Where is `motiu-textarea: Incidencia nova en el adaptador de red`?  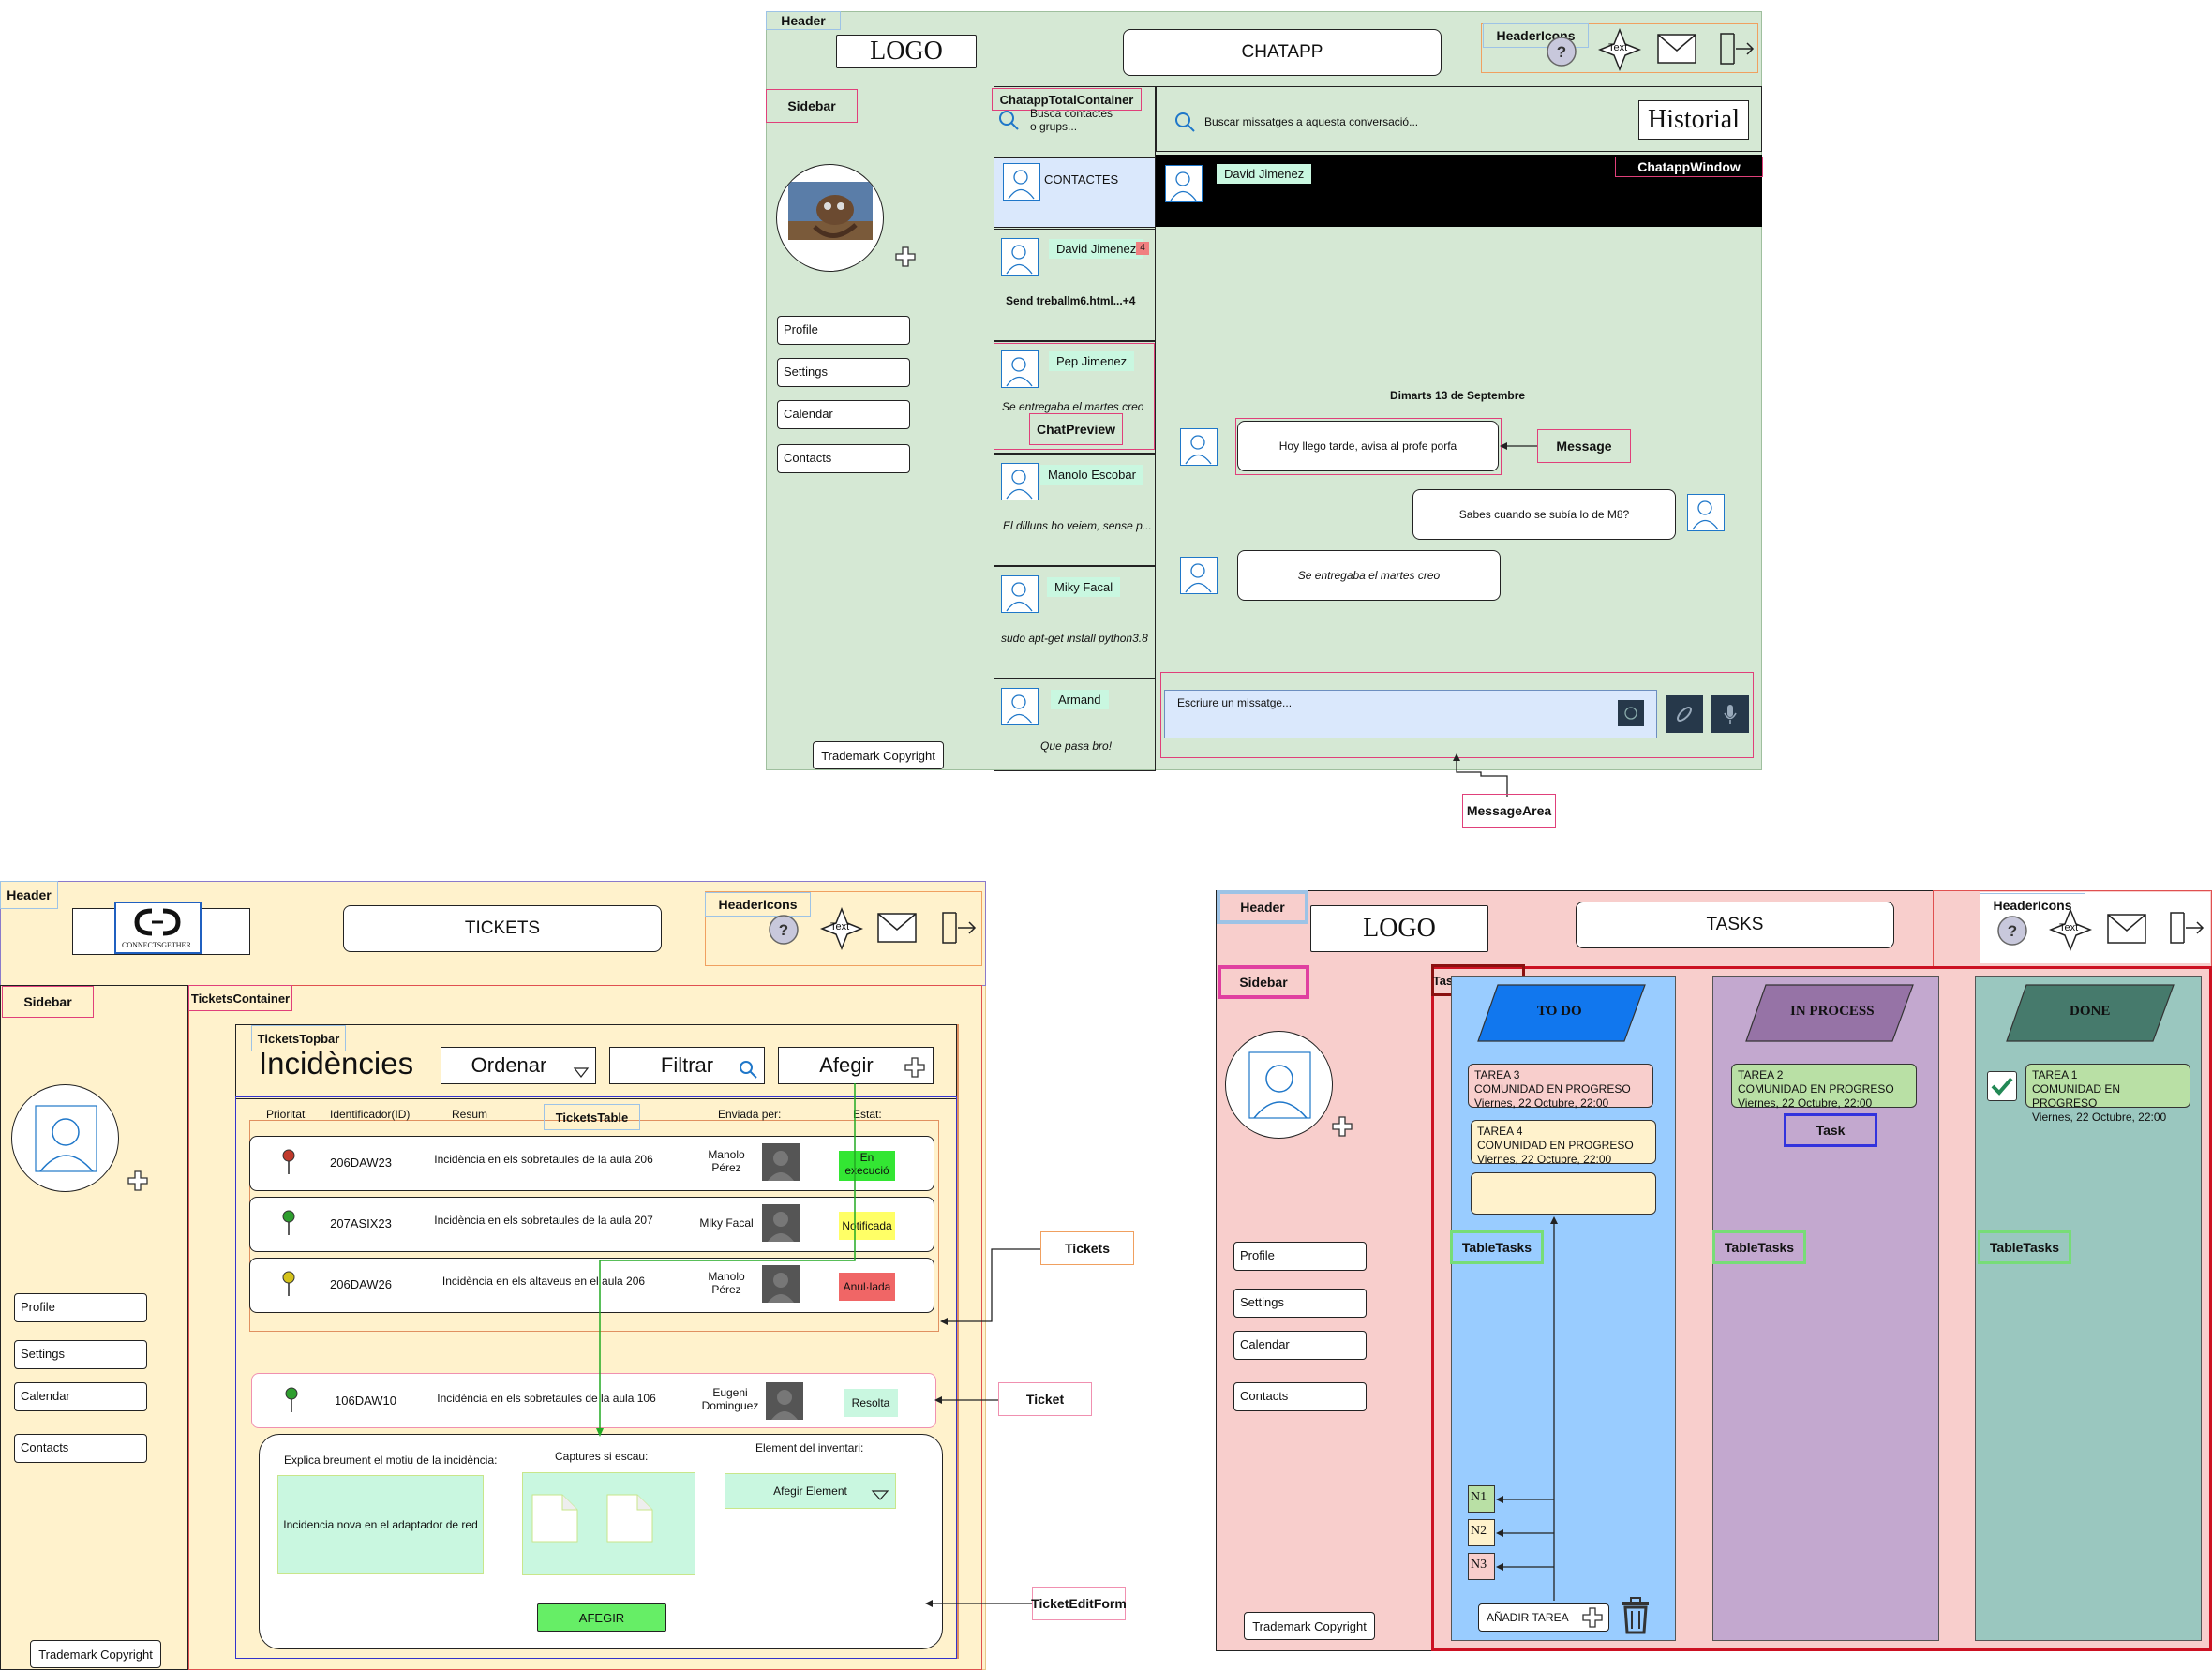
motiu-textarea: Incidencia nova en el adaptador de red is located at coordinates (380, 1524).